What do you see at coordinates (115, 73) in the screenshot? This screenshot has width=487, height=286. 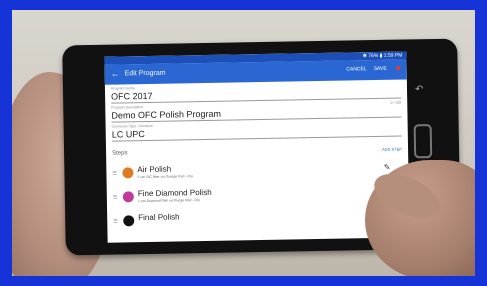 I see `back-arrow-icon: ←` at bounding box center [115, 73].